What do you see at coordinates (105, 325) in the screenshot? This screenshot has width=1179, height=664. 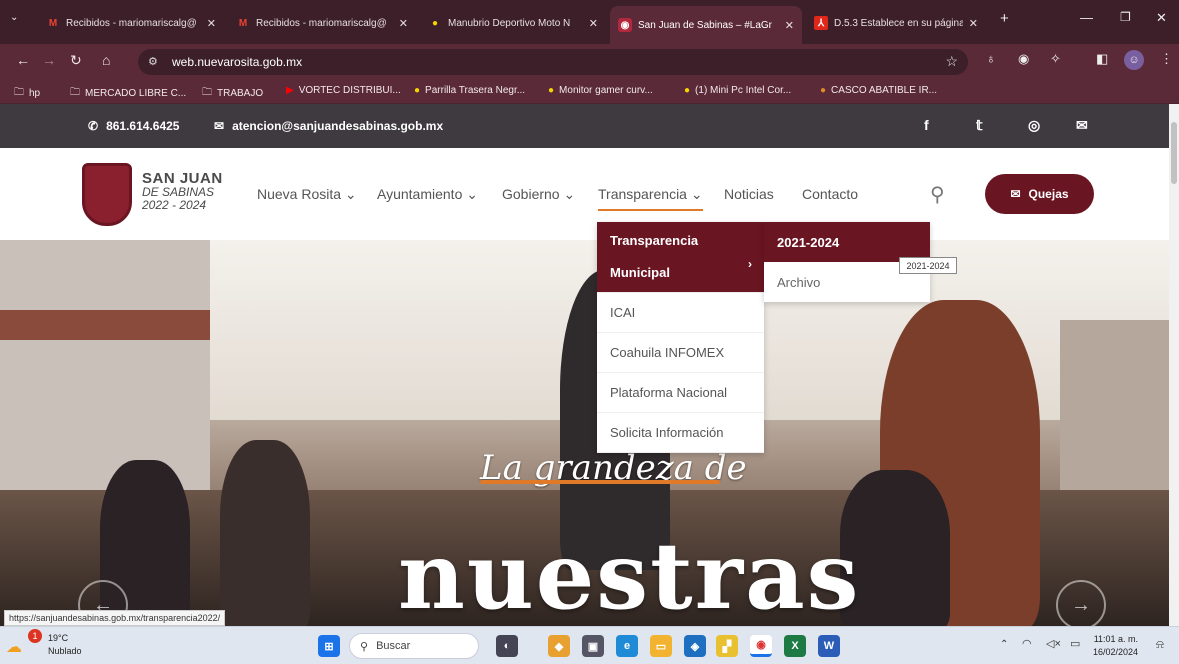 I see `hero-roof-left` at bounding box center [105, 325].